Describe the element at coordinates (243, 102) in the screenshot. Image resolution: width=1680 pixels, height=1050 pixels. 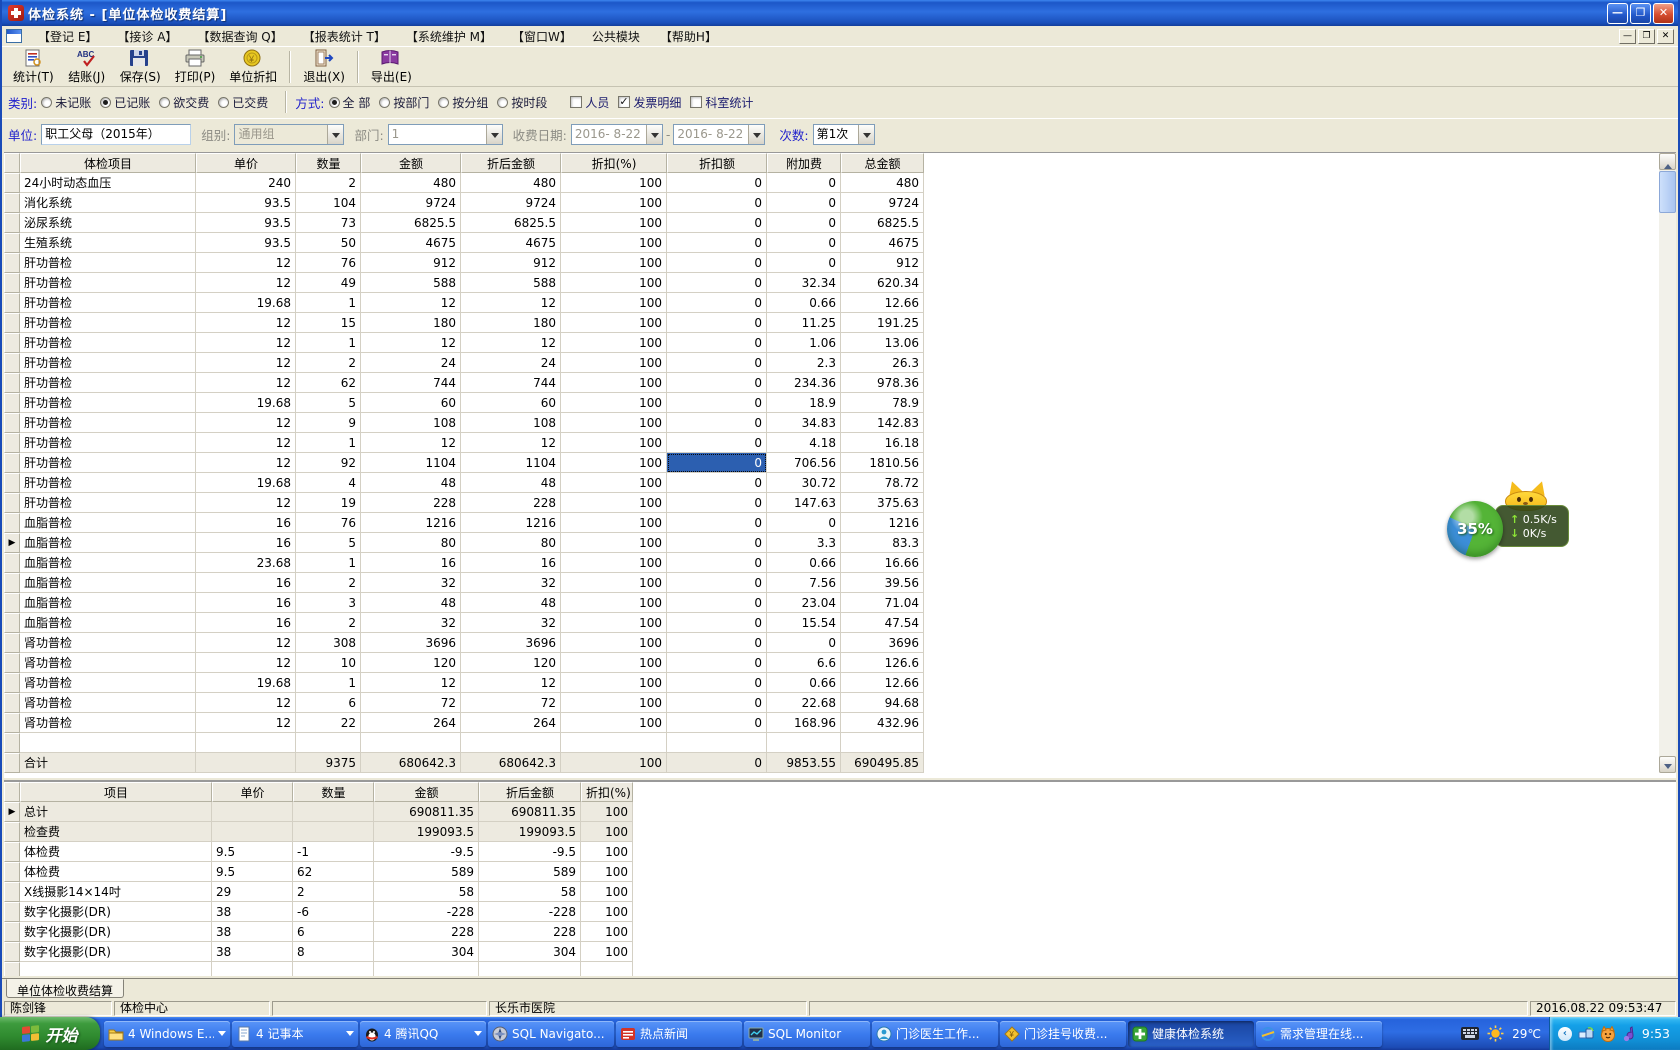
I see `radio-option: 已交费` at that location.